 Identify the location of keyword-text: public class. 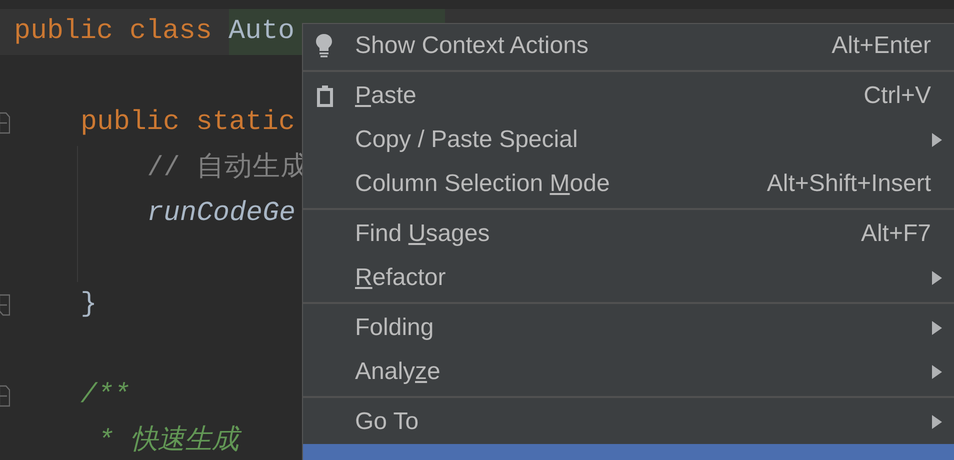
(114, 32).